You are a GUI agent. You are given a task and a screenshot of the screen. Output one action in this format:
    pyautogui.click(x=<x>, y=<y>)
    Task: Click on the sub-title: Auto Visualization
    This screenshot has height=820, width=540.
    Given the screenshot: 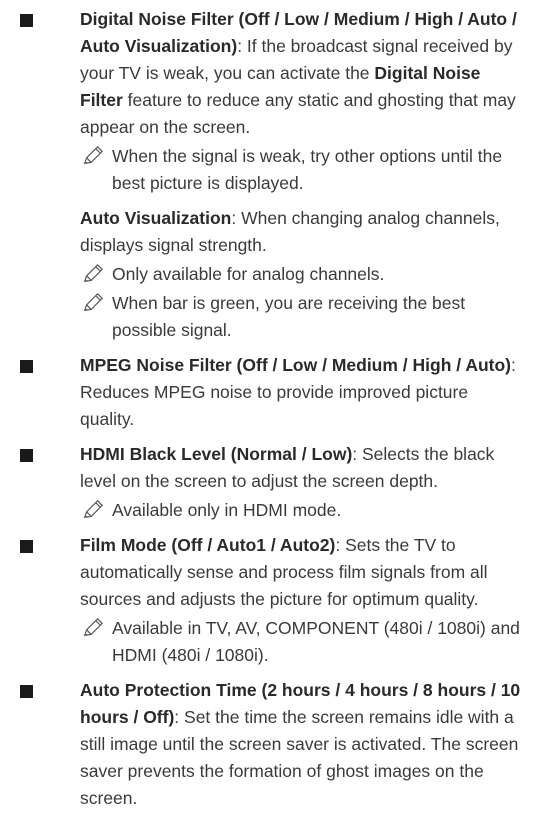 What is the action you would take?
    pyautogui.click(x=156, y=218)
    